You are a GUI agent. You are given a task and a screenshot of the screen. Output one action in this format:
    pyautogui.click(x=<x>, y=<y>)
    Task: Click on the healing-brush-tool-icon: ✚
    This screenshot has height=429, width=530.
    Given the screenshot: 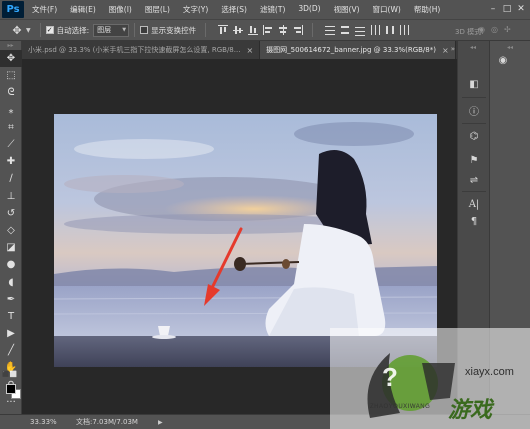 What is the action you would take?
    pyautogui.click(x=11, y=161)
    